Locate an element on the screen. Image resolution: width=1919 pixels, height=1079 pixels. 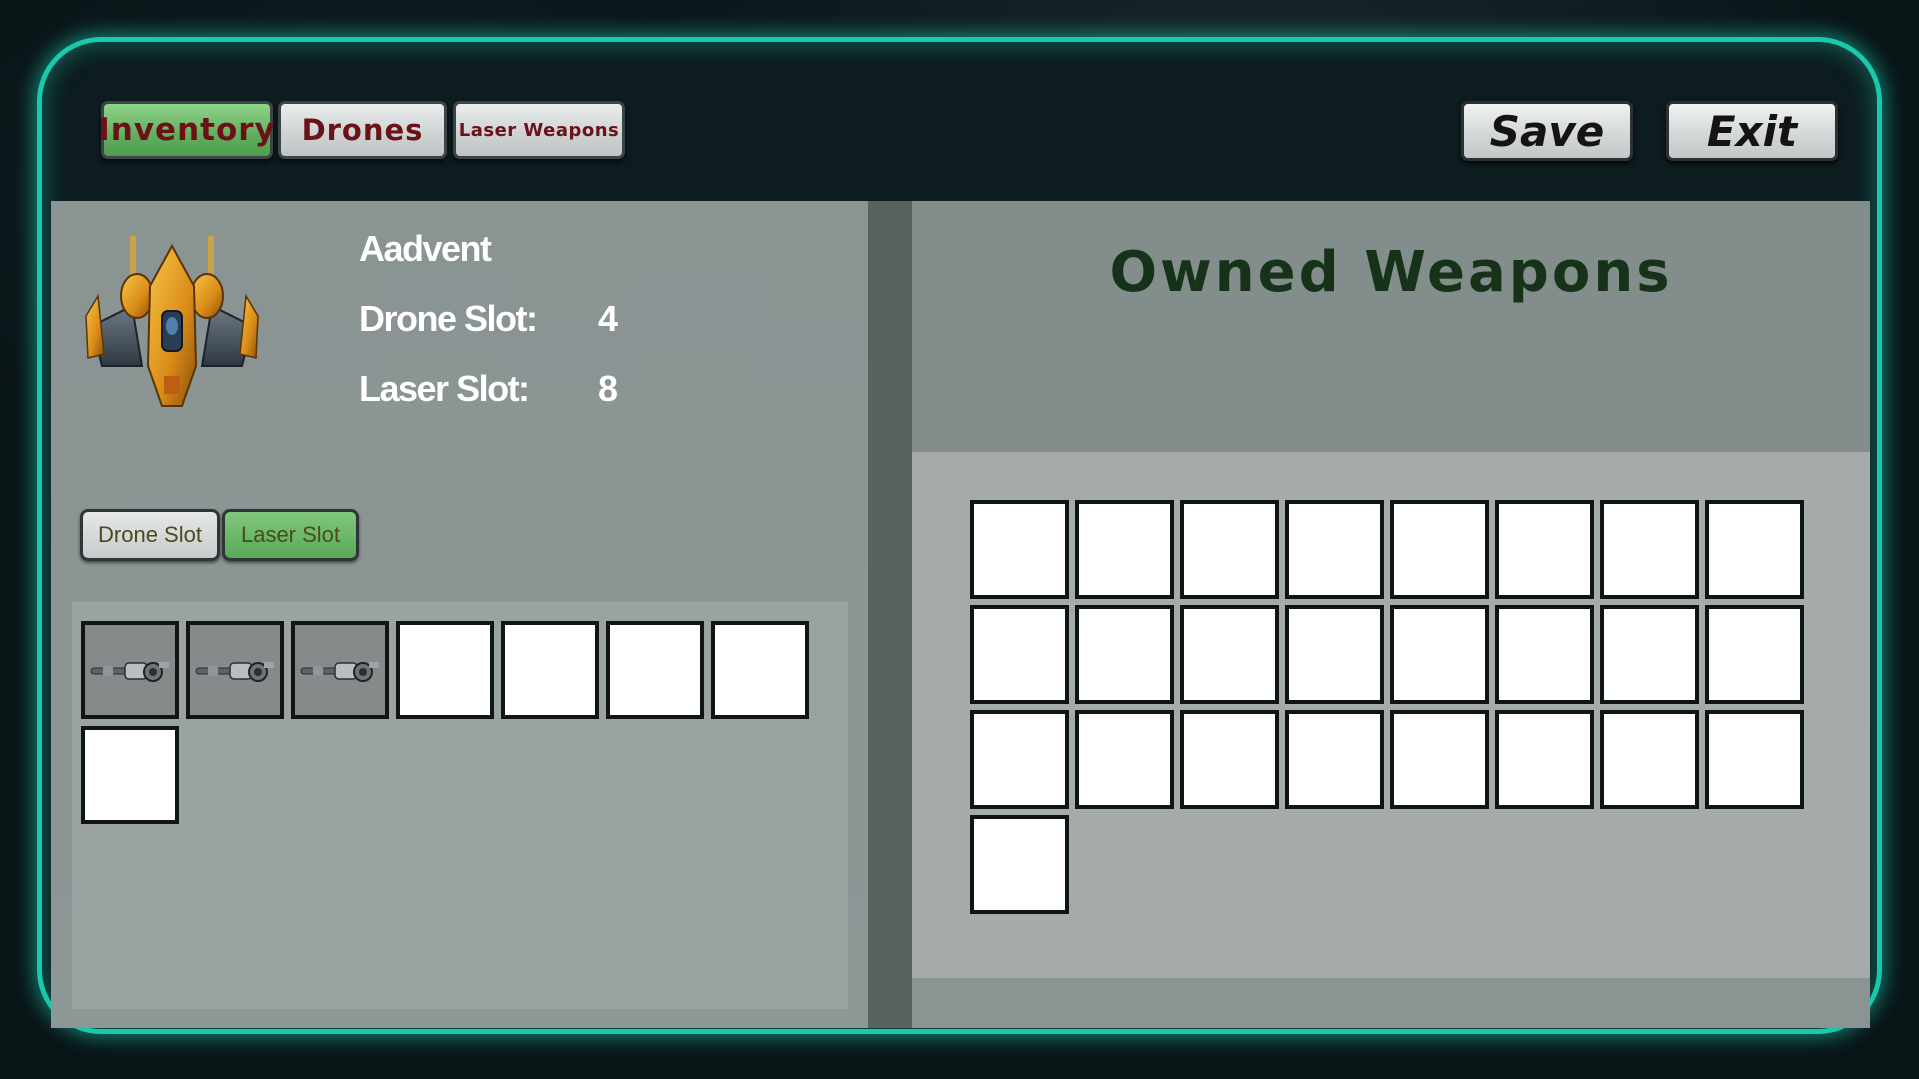
tab-inventory: Inventory is located at coordinates (186, 130).